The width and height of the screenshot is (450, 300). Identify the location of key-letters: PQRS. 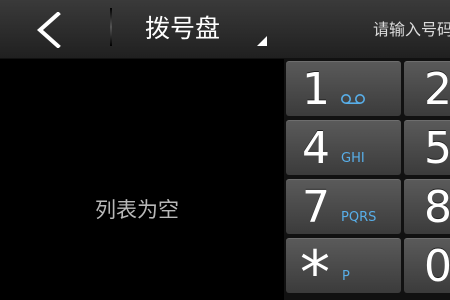
(359, 217).